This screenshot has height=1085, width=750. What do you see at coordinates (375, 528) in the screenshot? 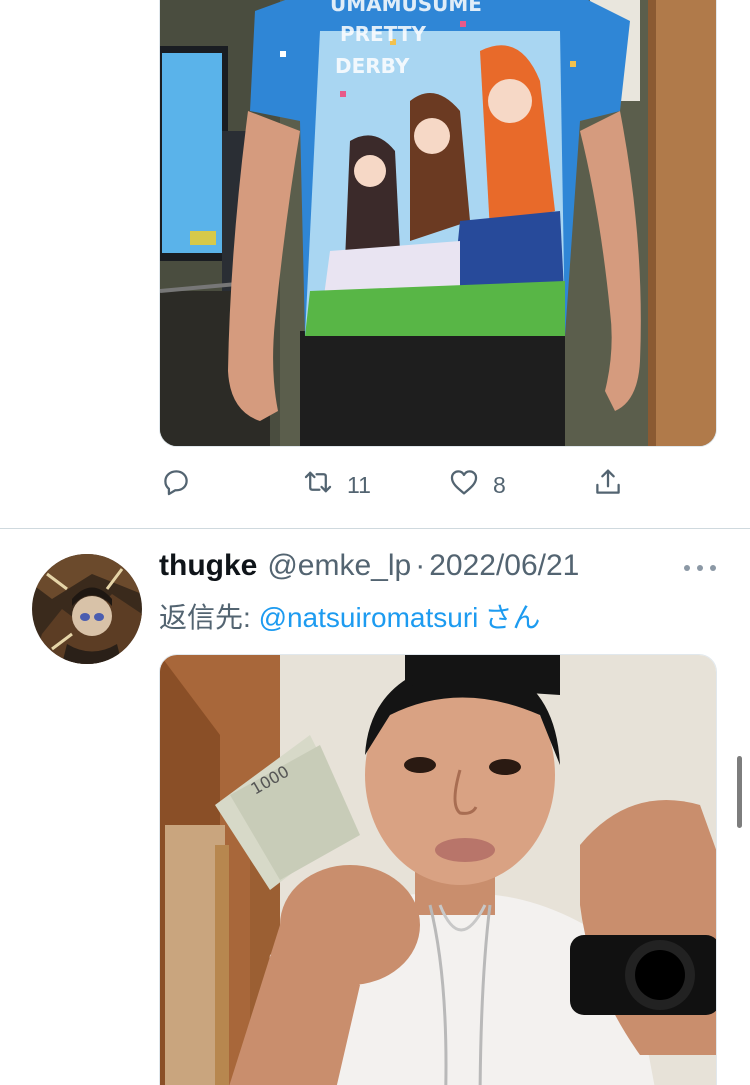
I see `tweet-divider` at bounding box center [375, 528].